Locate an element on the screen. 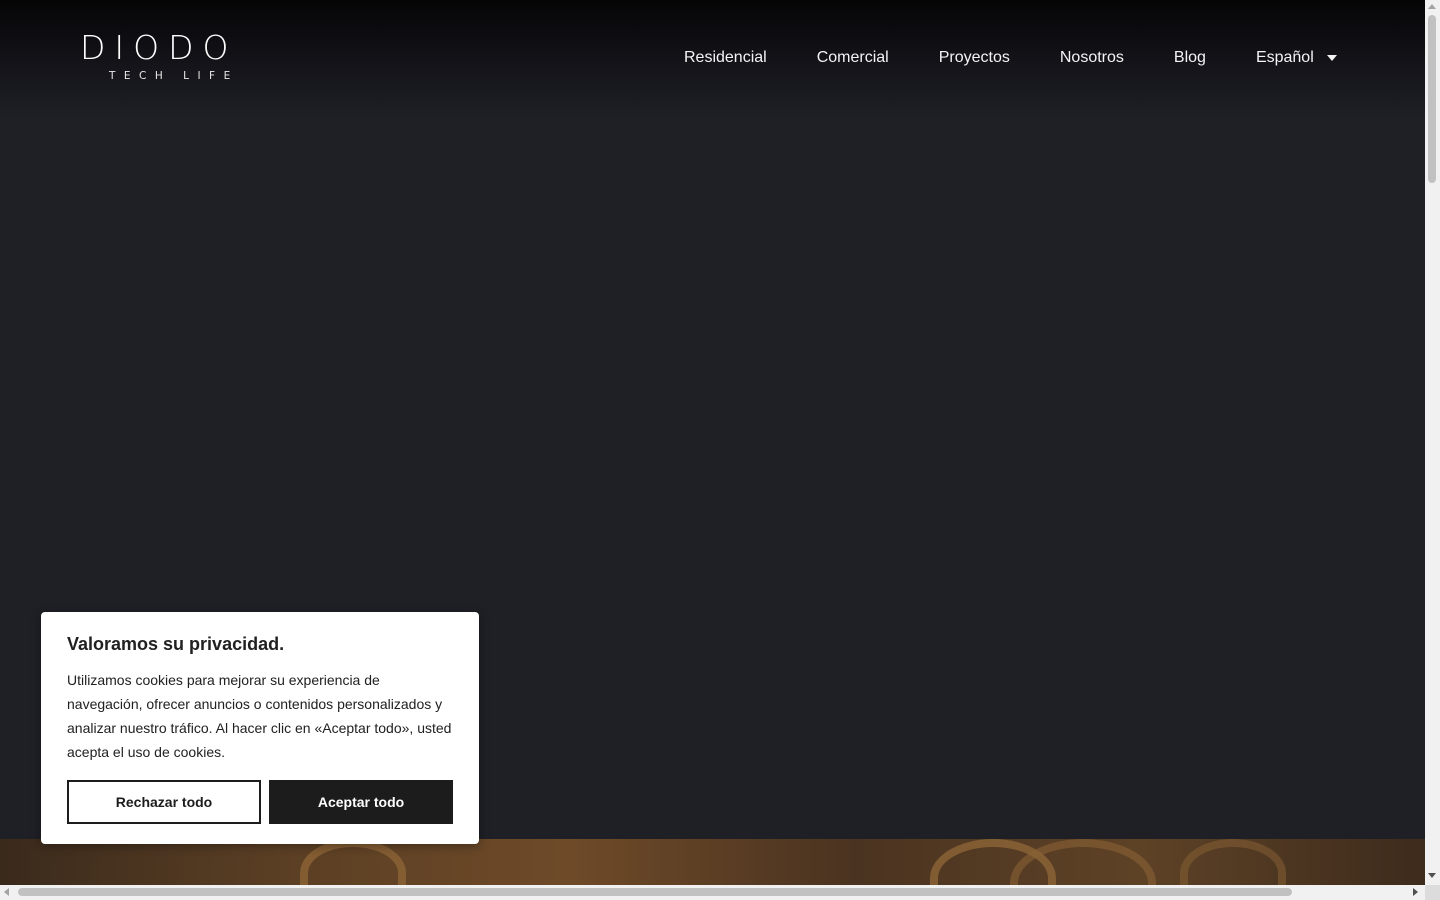  scroll-up-arrow-icon is located at coordinates (1432, 6).